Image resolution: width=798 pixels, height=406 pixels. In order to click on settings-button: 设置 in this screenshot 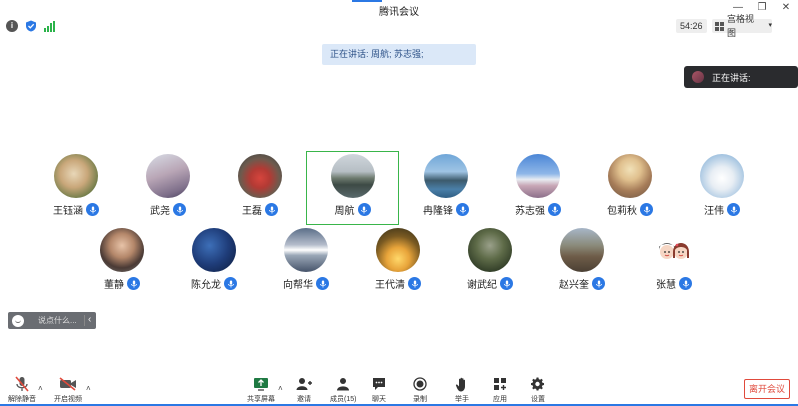, I will do `click(538, 390)`.